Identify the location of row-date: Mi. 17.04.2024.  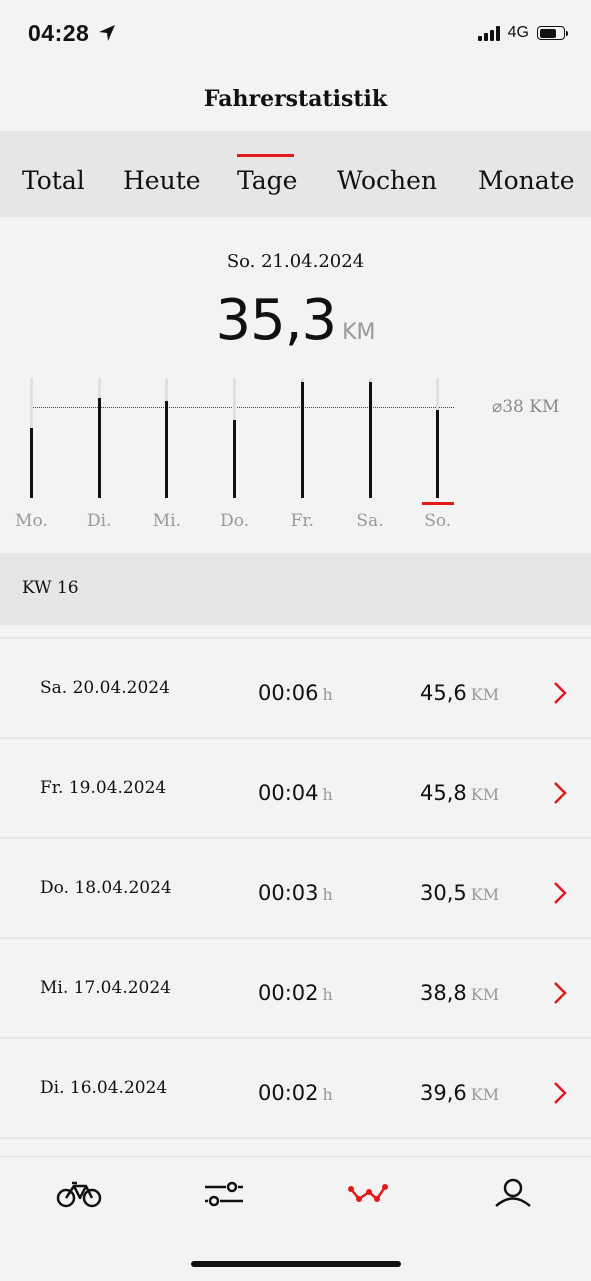
(105, 988).